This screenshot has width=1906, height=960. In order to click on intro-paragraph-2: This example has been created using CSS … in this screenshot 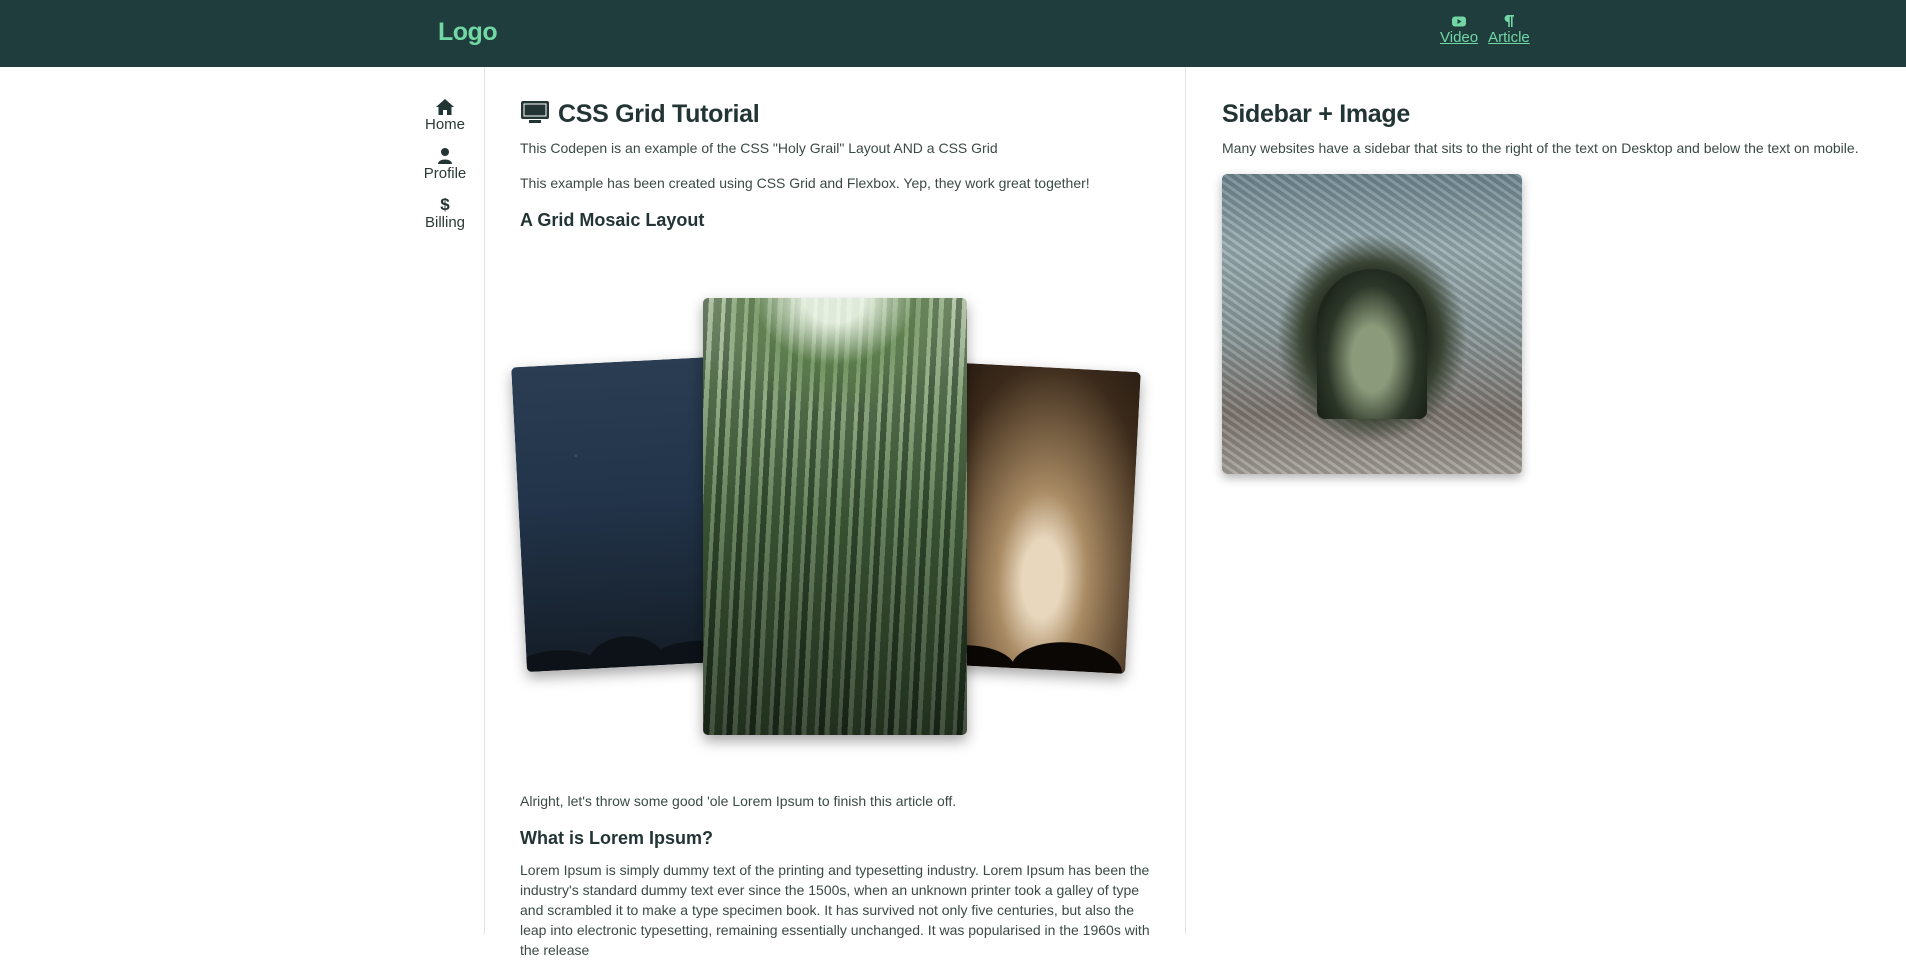, I will do `click(805, 183)`.